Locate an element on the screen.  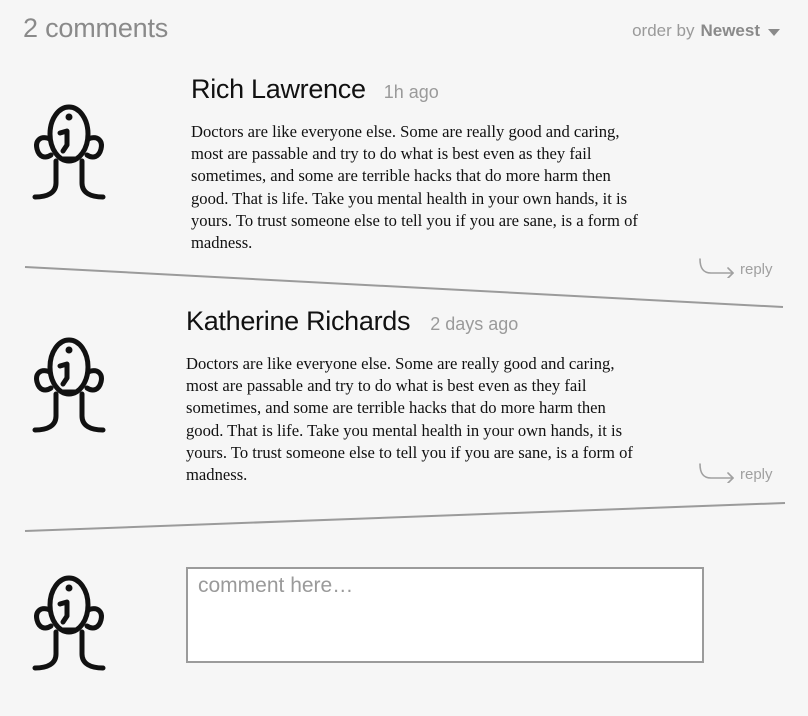
order-by-dropdown: order by Newest is located at coordinates (706, 31).